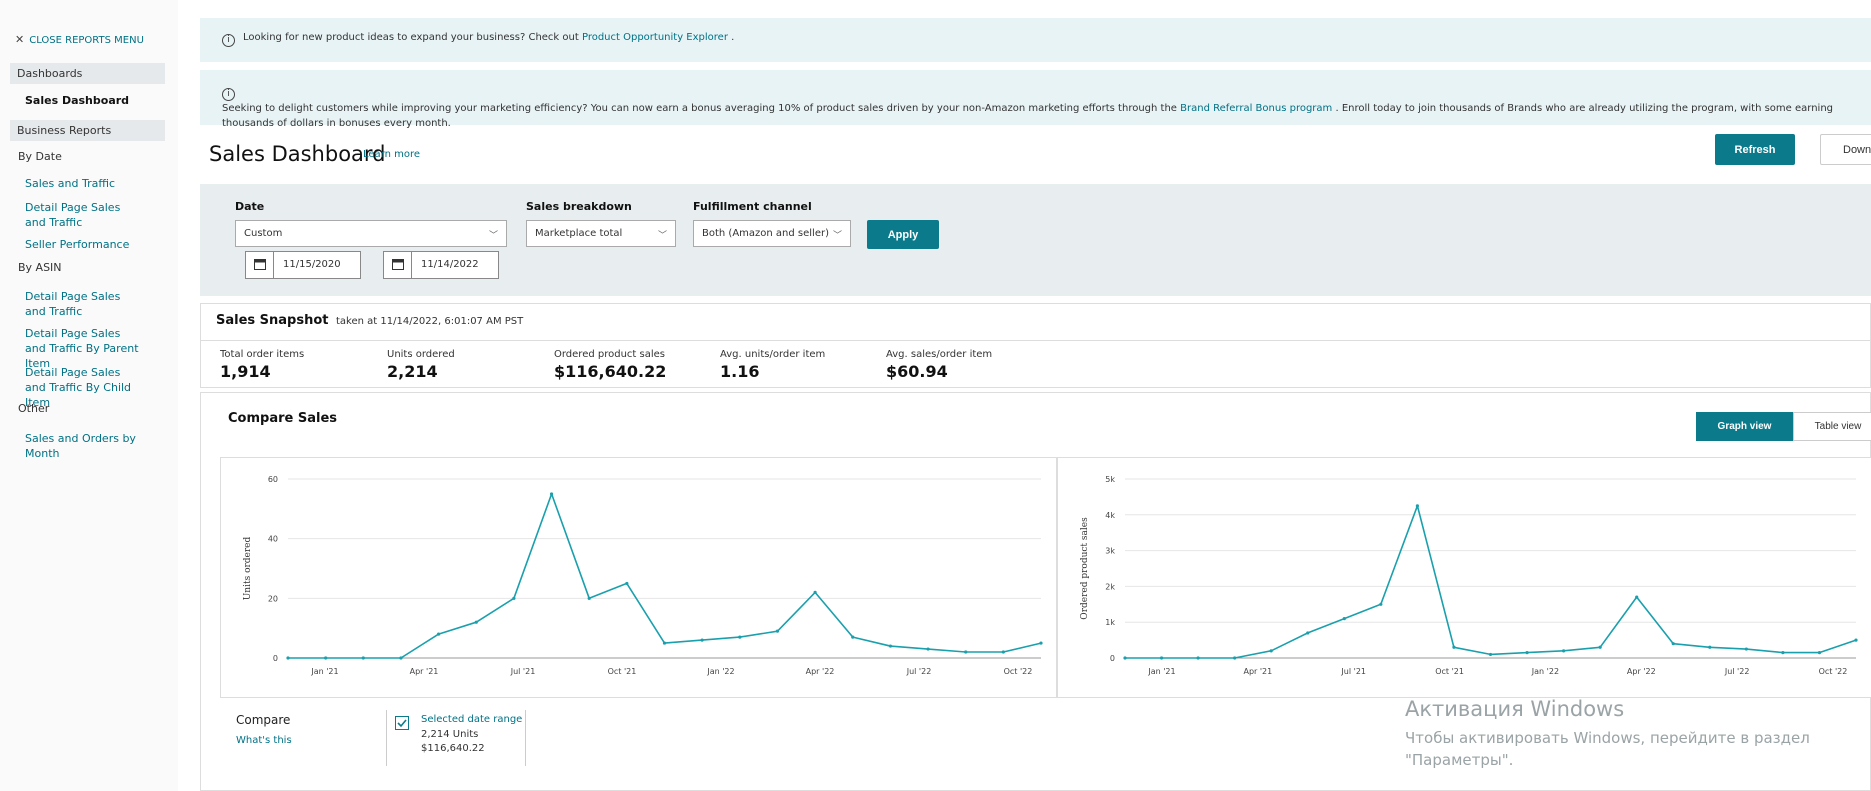 The image size is (1871, 791). Describe the element at coordinates (262, 354) in the screenshot. I see `metric-label: Total order items` at that location.